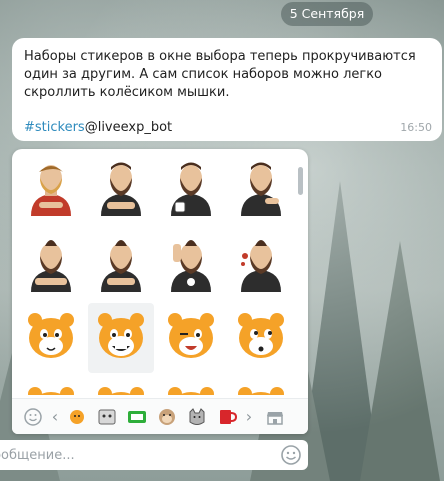 The image size is (444, 481). What do you see at coordinates (275, 417) in the screenshot?
I see `store-icon` at bounding box center [275, 417].